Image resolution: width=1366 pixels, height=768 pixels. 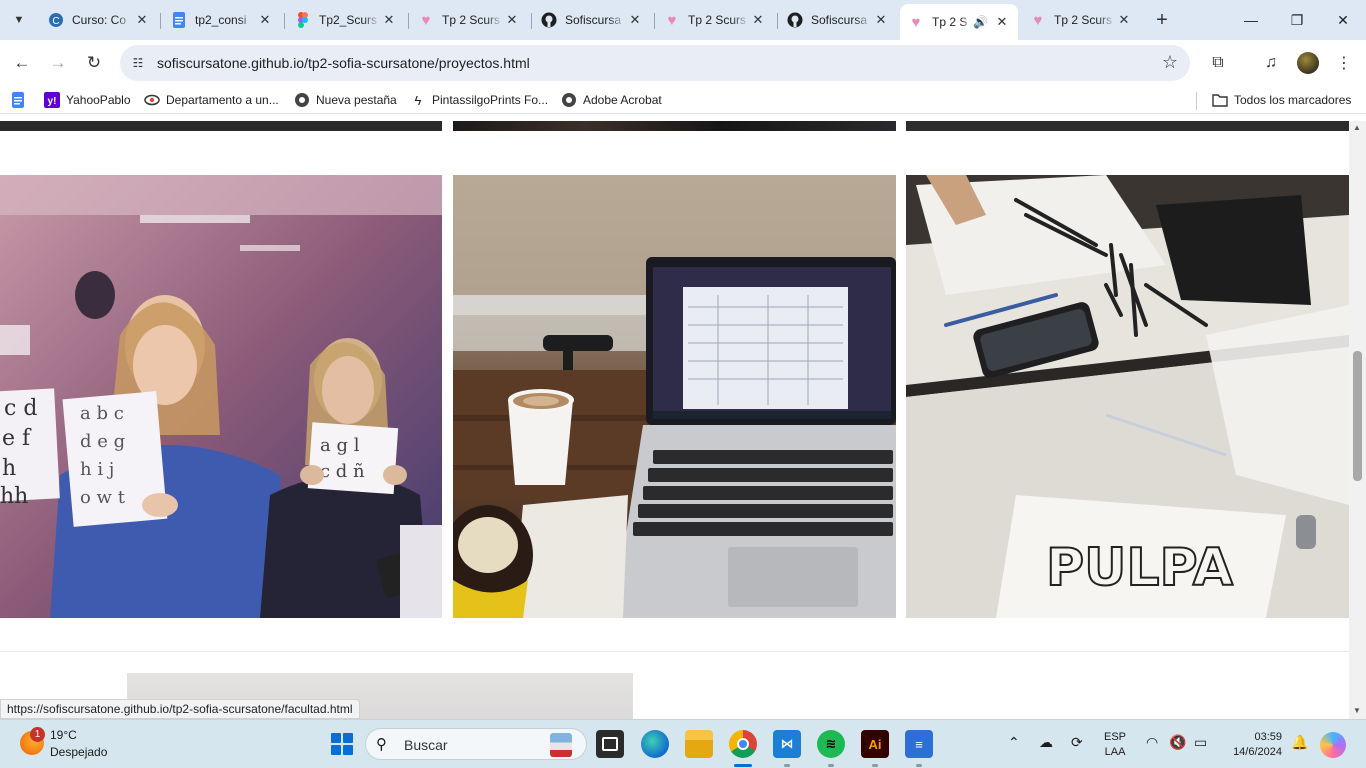 What do you see at coordinates (87, 100) in the screenshot?
I see `bookmark-yahoo: y! YahooPablo` at bounding box center [87, 100].